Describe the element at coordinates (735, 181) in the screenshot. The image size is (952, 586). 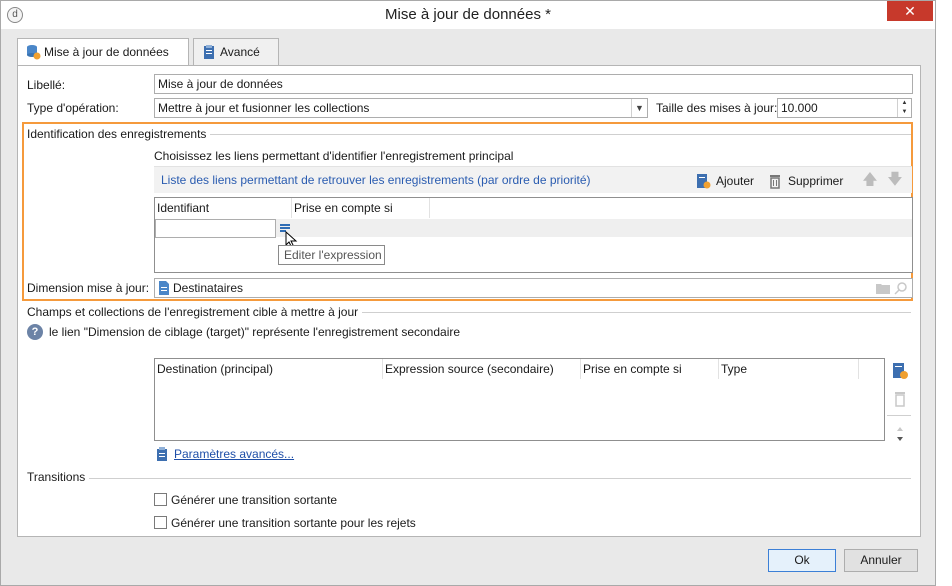
I see `add-label: Ajouter` at that location.